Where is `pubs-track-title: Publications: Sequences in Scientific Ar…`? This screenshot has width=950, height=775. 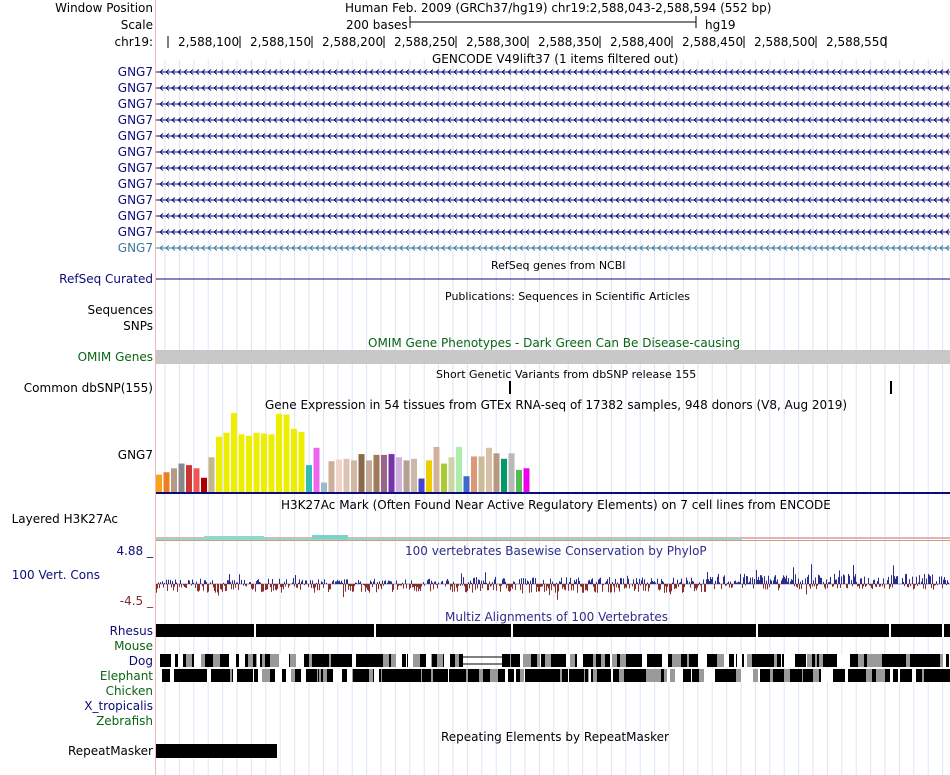
pubs-track-title: Publications: Sequences in Scientific Ar… is located at coordinates (567, 297).